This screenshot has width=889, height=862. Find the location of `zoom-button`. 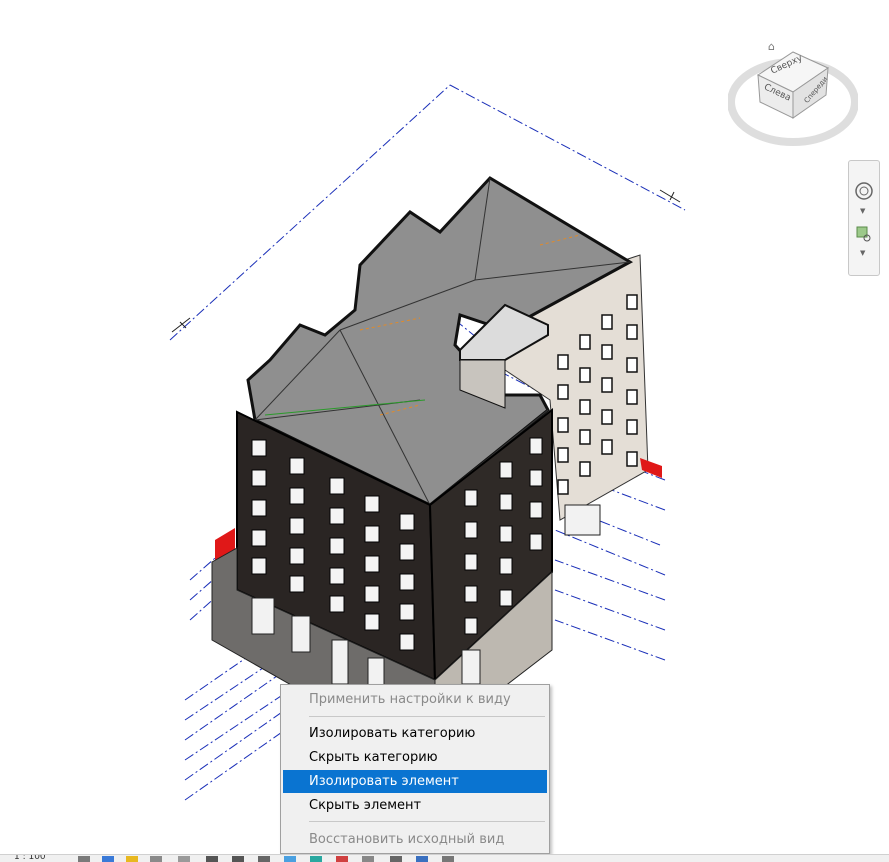

zoom-button is located at coordinates (864, 235).